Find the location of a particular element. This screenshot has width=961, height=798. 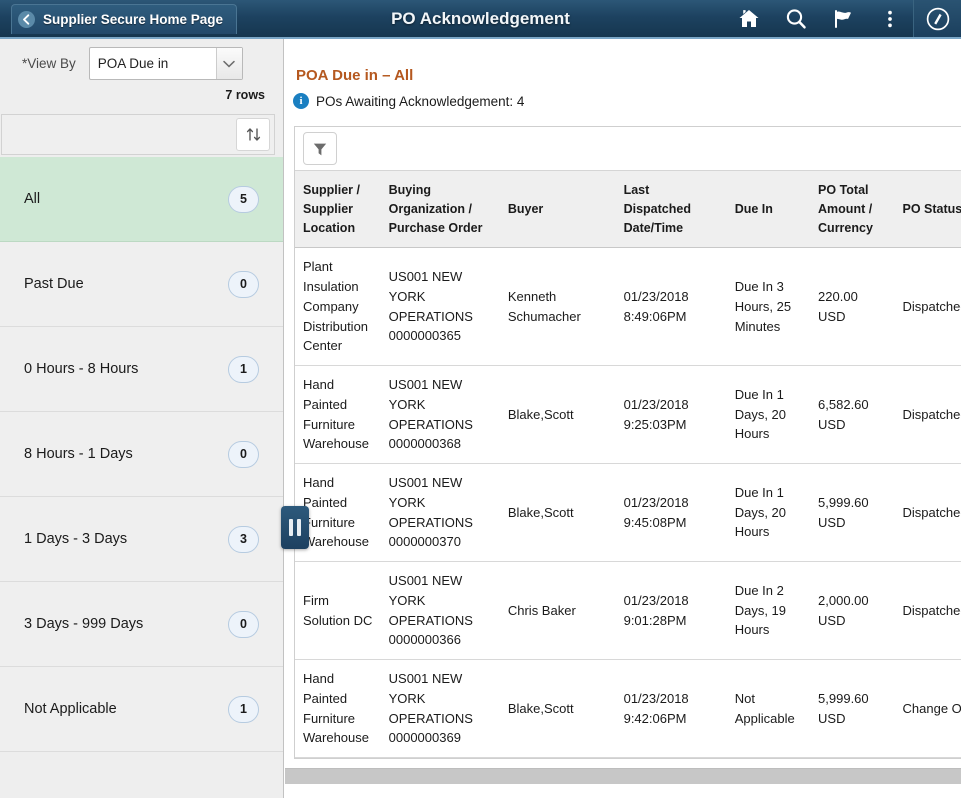

header-icon-group is located at coordinates (843, 18).